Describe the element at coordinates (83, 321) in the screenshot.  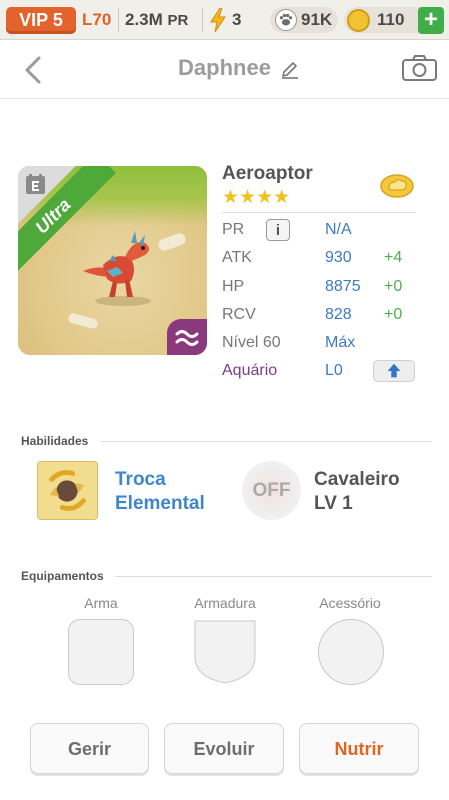
I see `rock-decoration` at that location.